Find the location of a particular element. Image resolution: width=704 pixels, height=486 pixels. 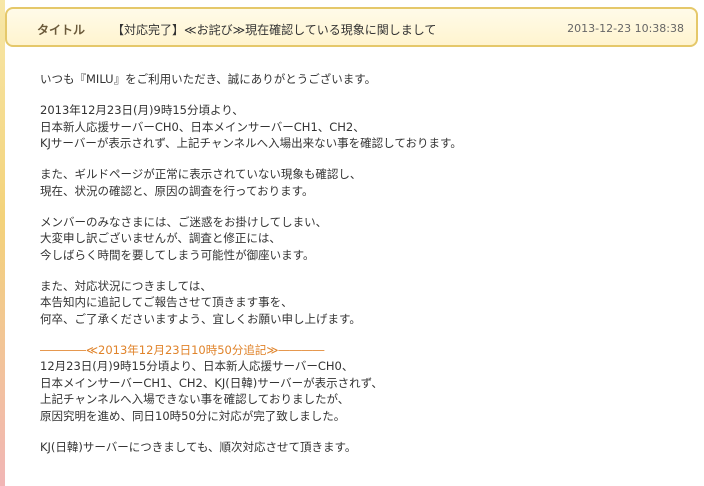

text-line: KJサーバーが表示されず、上記チャンネルへ入場出来ない事を確認しております。 is located at coordinates (251, 143).